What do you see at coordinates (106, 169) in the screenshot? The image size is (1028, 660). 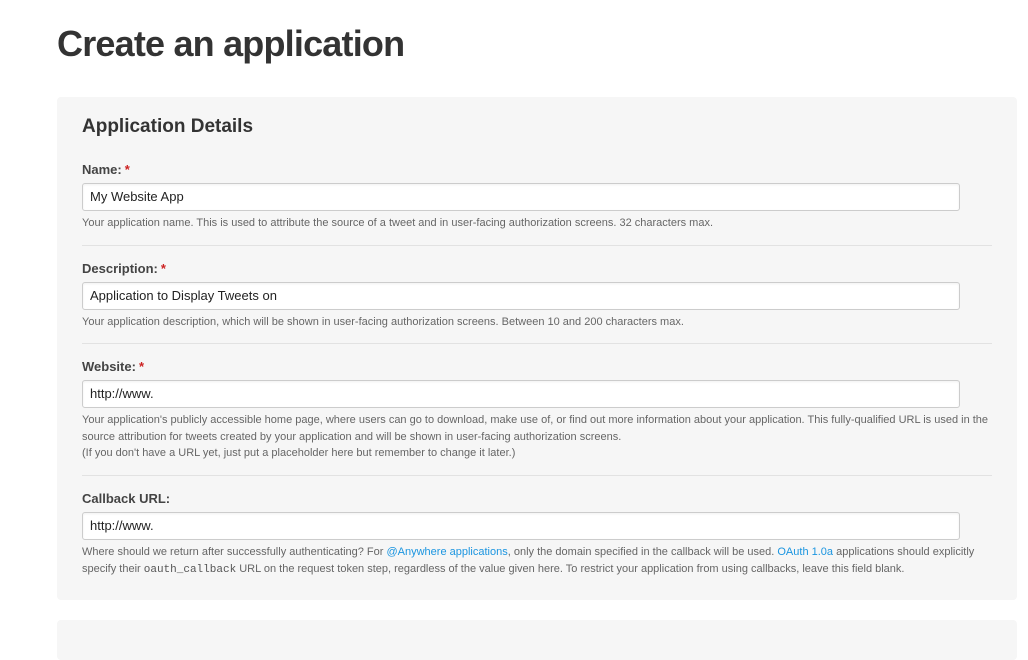 I see `name-label: Name: *` at bounding box center [106, 169].